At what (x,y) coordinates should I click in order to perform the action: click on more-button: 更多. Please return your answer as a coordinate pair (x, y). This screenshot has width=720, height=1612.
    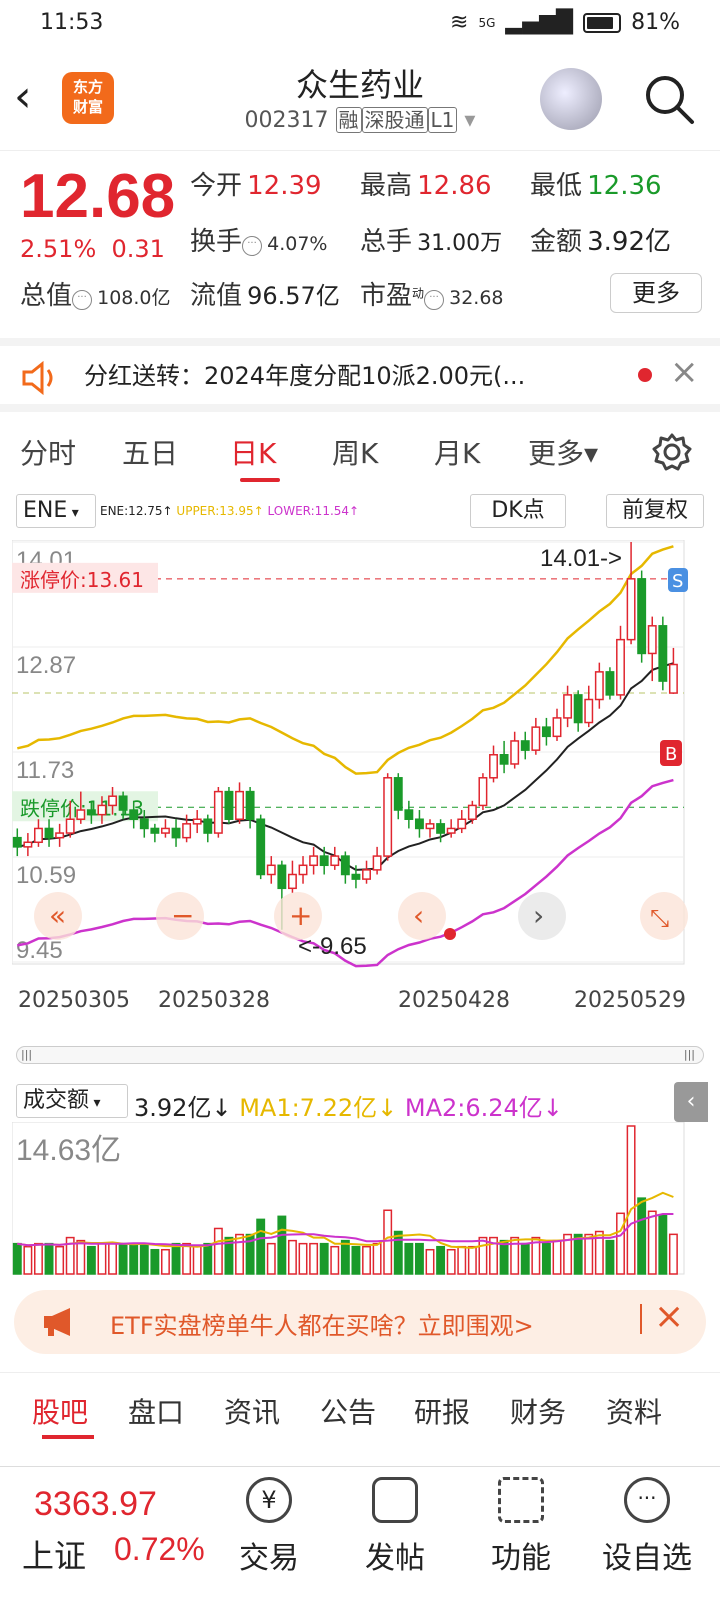
    Looking at the image, I should click on (656, 293).